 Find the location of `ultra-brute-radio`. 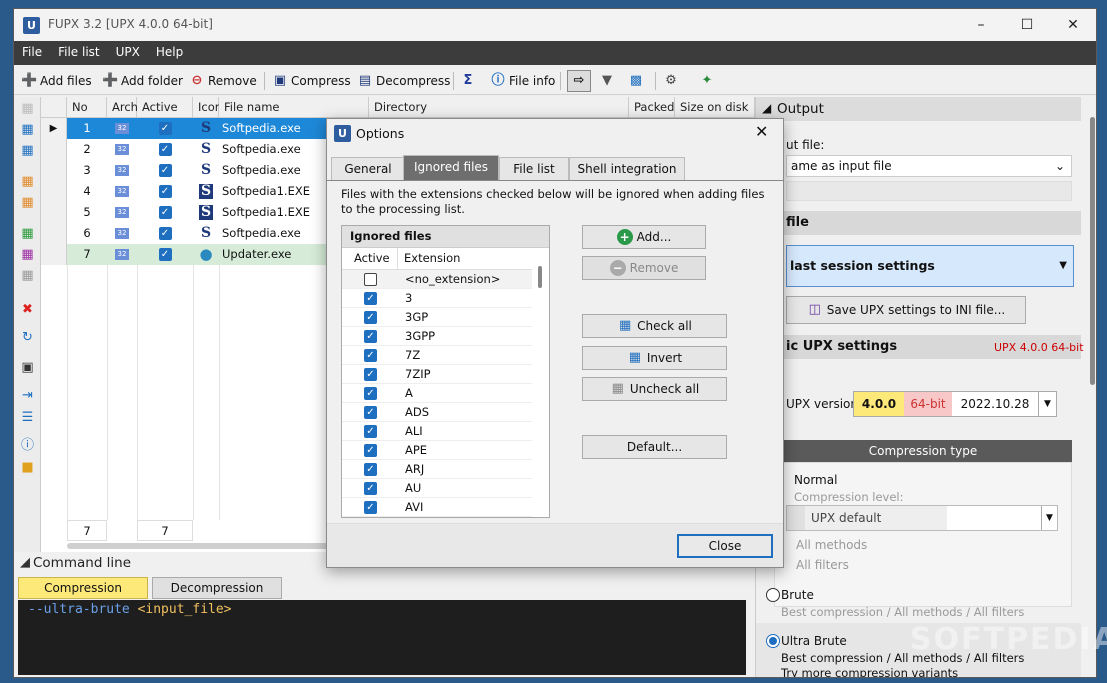

ultra-brute-radio is located at coordinates (773, 641).